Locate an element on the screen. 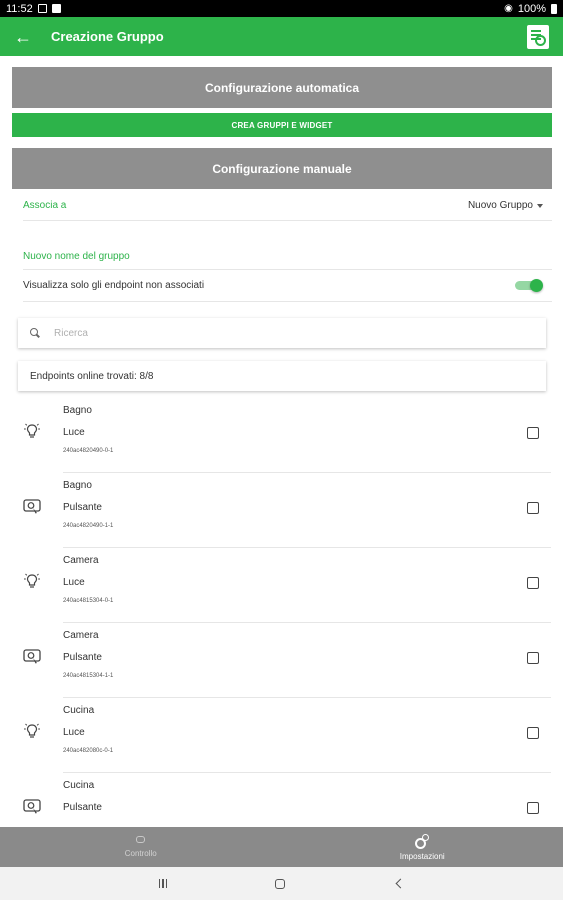 Image resolution: width=563 pixels, height=900 pixels. endpoint-id: 240ac482080c-0-1 is located at coordinates (88, 751).